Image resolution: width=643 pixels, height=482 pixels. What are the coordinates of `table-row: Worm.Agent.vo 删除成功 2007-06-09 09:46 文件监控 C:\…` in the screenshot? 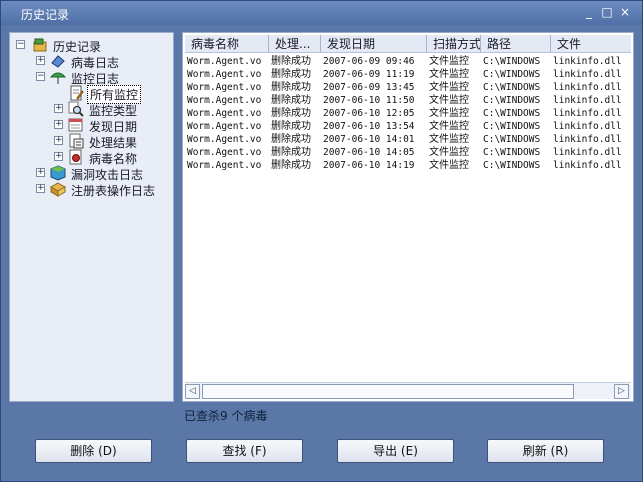 It's located at (408, 61).